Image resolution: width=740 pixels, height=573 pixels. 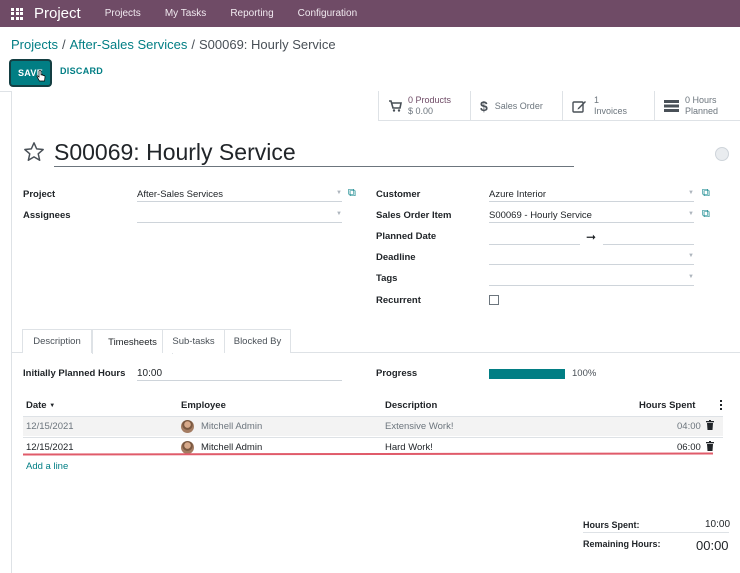 I want to click on hand-cursor-icon, so click(x=41, y=76).